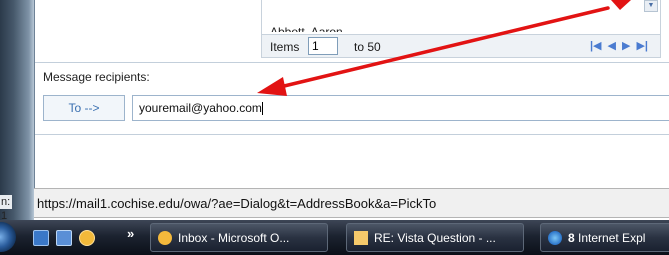  I want to click on to-button: To -->, so click(84, 108).